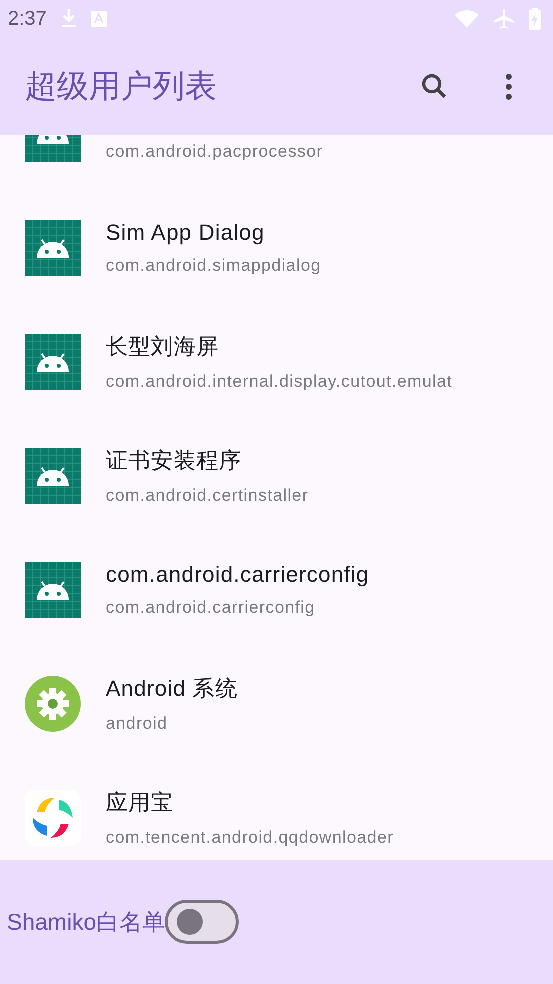 This screenshot has width=553, height=984. I want to click on colorful-app-icon, so click(53, 818).